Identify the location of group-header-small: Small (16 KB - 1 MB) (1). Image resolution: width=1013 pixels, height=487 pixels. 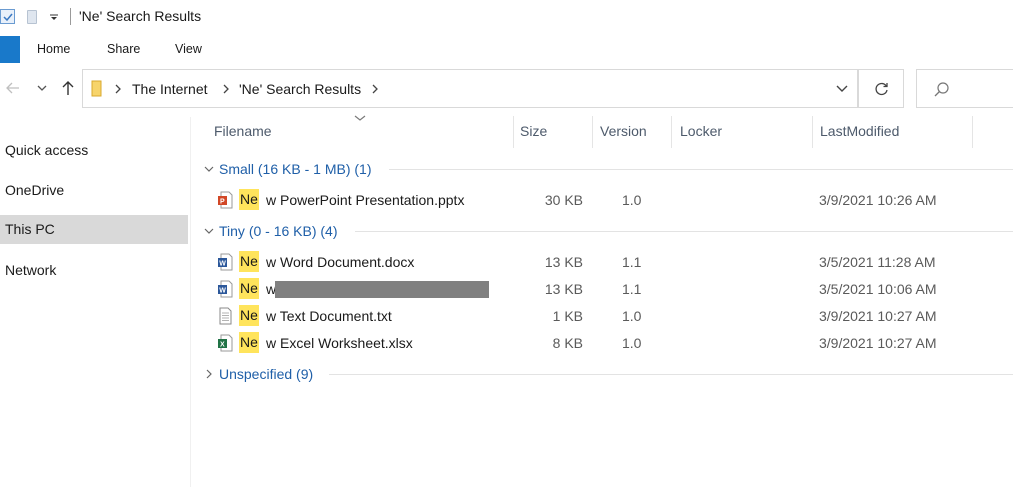
(602, 169).